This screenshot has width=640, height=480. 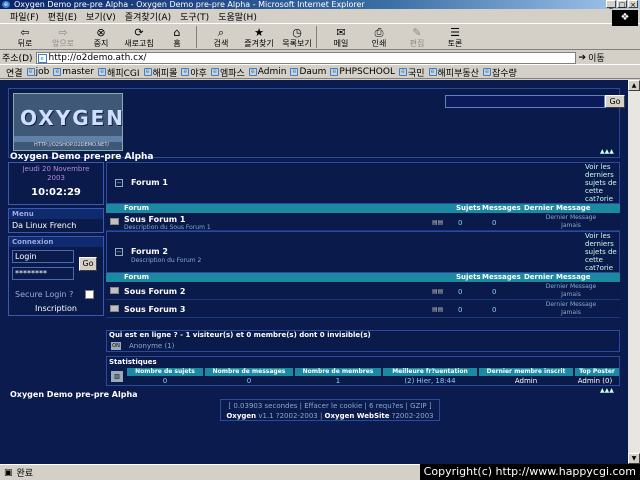 I want to click on refresh-button: ⟳ 새로고침, so click(x=139, y=36).